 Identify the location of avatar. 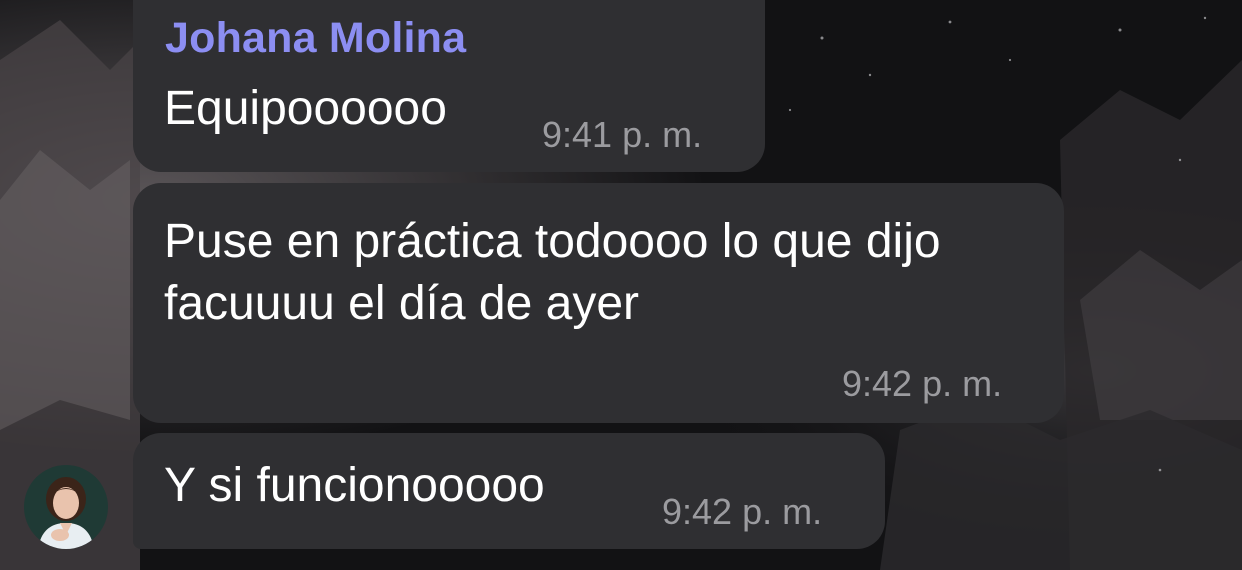
(66, 507).